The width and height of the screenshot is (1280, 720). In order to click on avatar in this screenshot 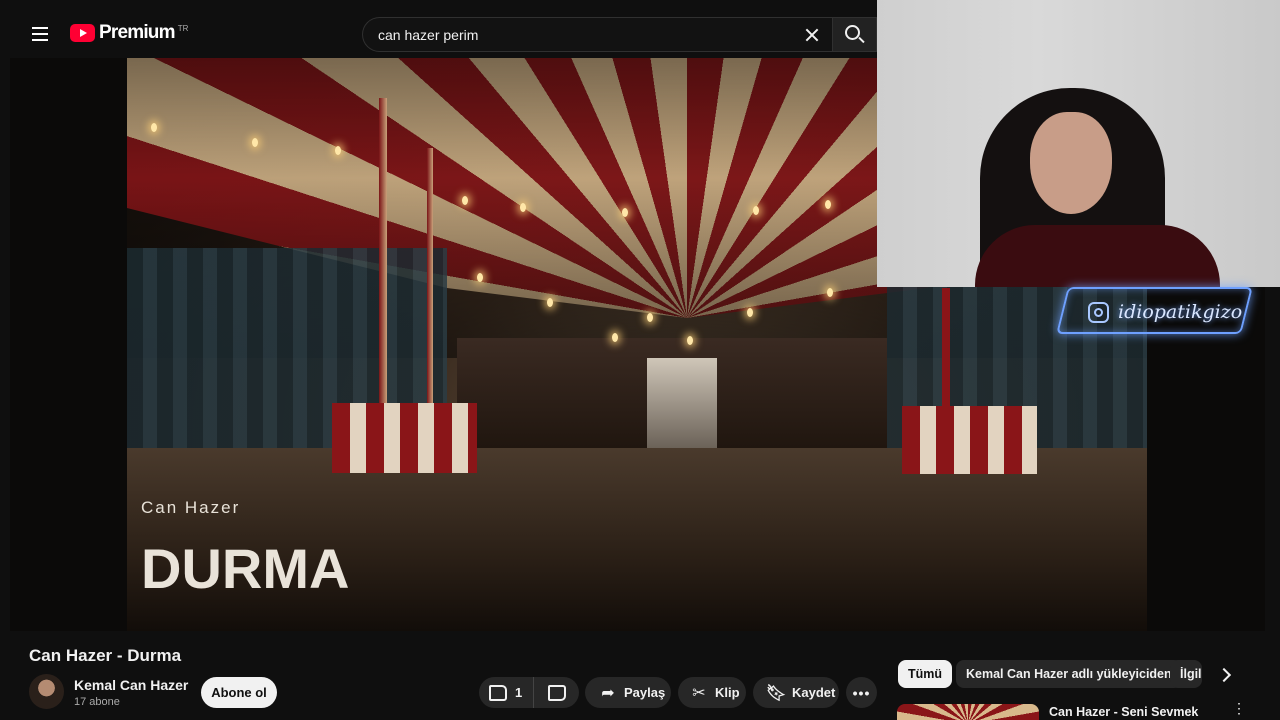, I will do `click(46, 691)`.